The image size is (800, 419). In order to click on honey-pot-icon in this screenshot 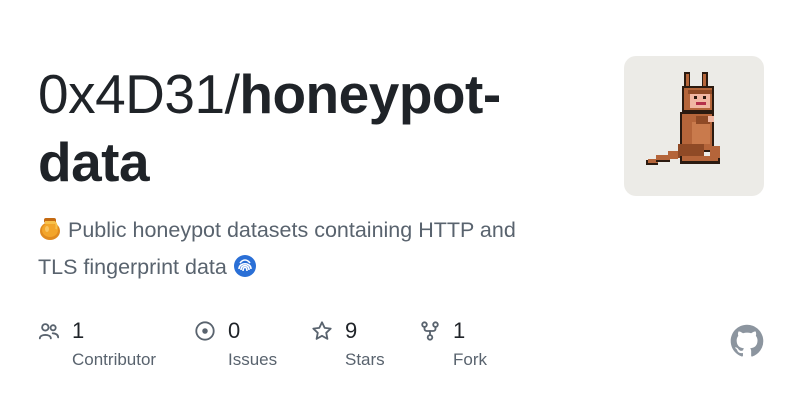, I will do `click(50, 233)`.